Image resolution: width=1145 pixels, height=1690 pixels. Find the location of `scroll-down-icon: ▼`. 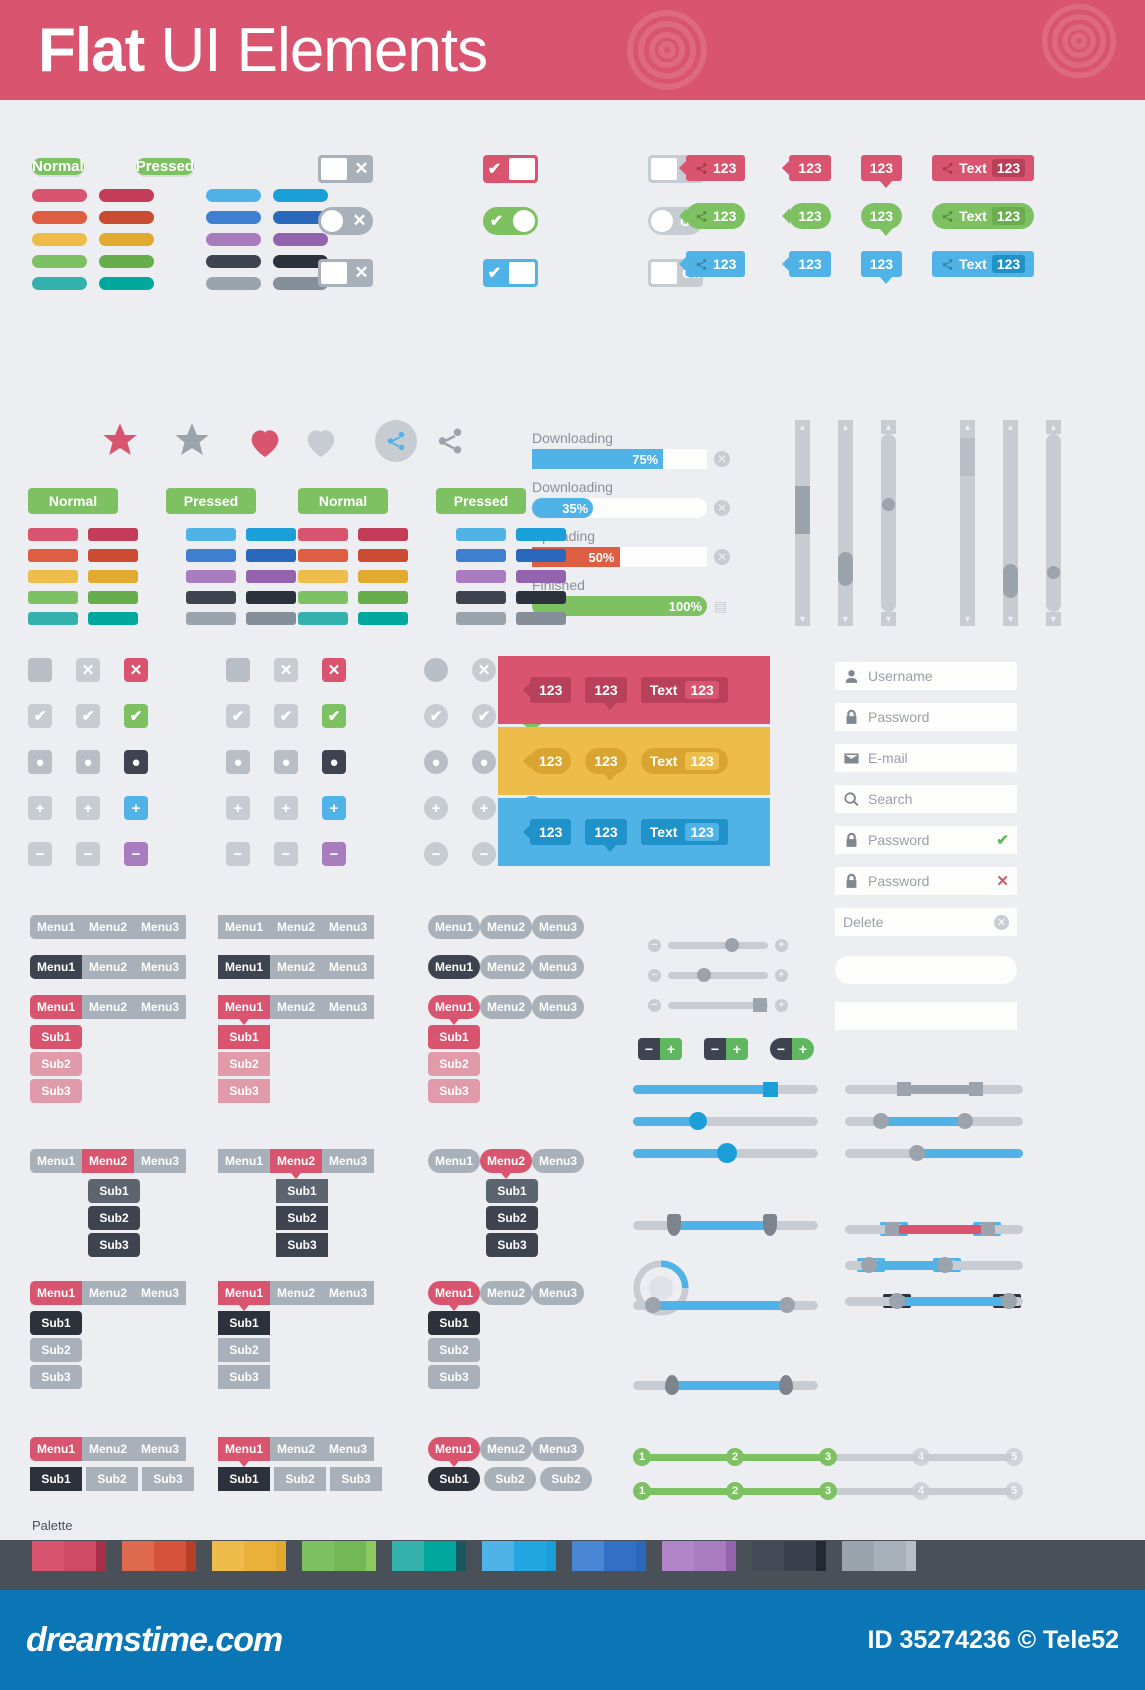

scroll-down-icon: ▼ is located at coordinates (888, 619).